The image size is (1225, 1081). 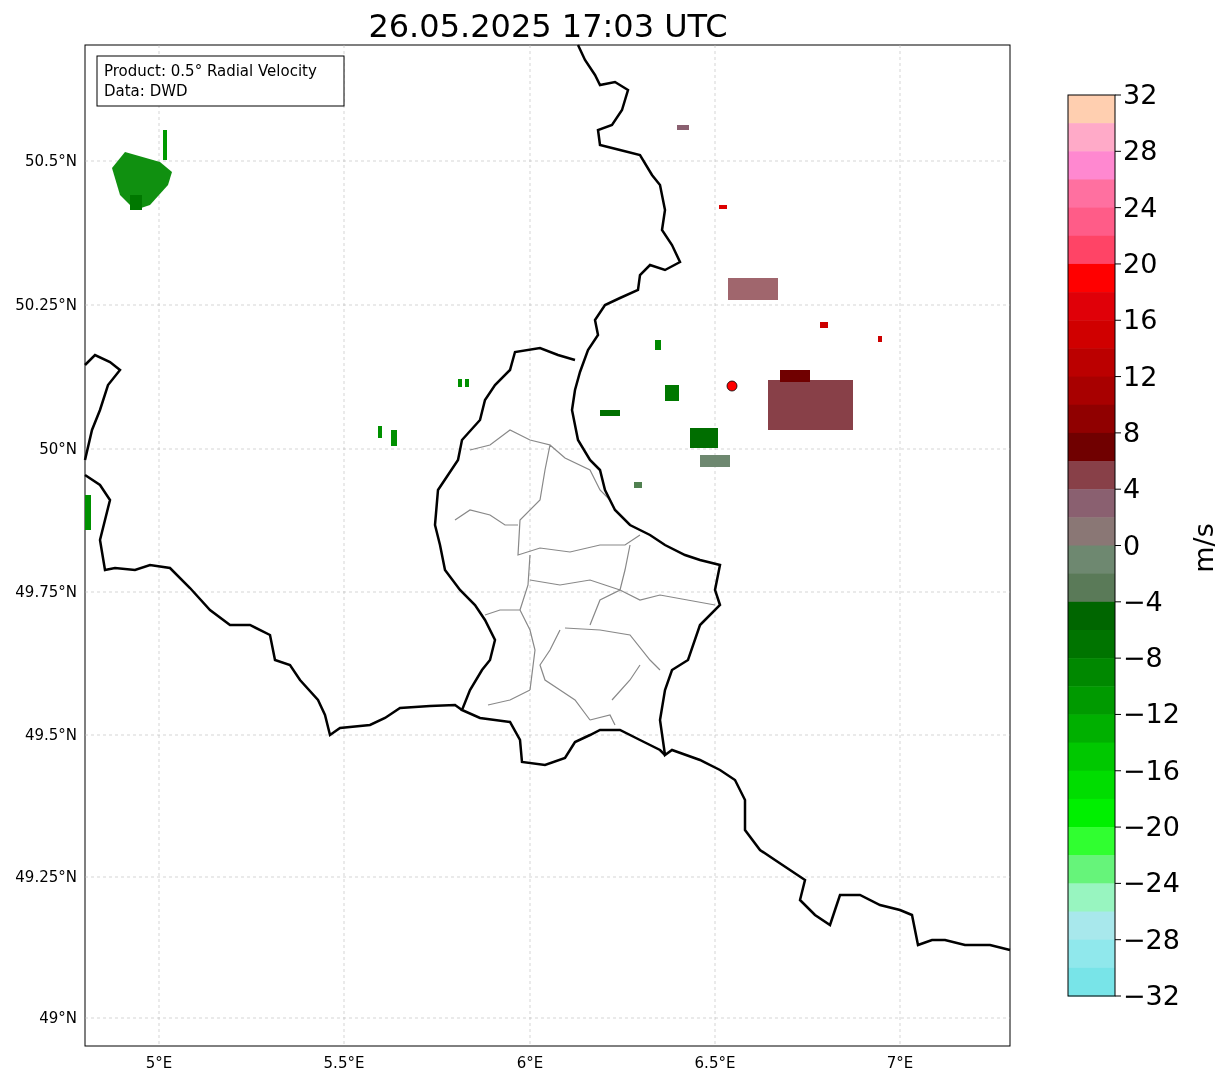 What do you see at coordinates (46, 877) in the screenshot?
I see `axis-tick-label: 49.25°N` at bounding box center [46, 877].